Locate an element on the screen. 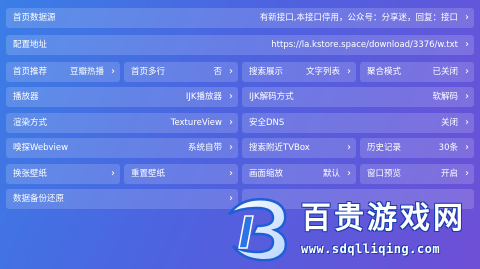  player-label: 播放器 is located at coordinates (26, 97).